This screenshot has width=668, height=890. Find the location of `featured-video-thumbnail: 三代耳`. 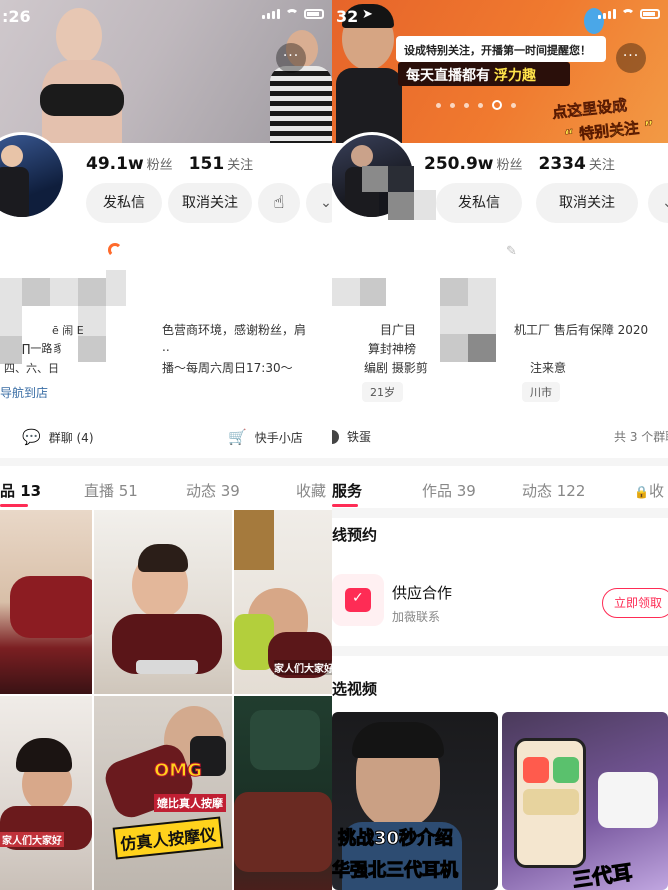

featured-video-thumbnail: 三代耳 is located at coordinates (585, 801).